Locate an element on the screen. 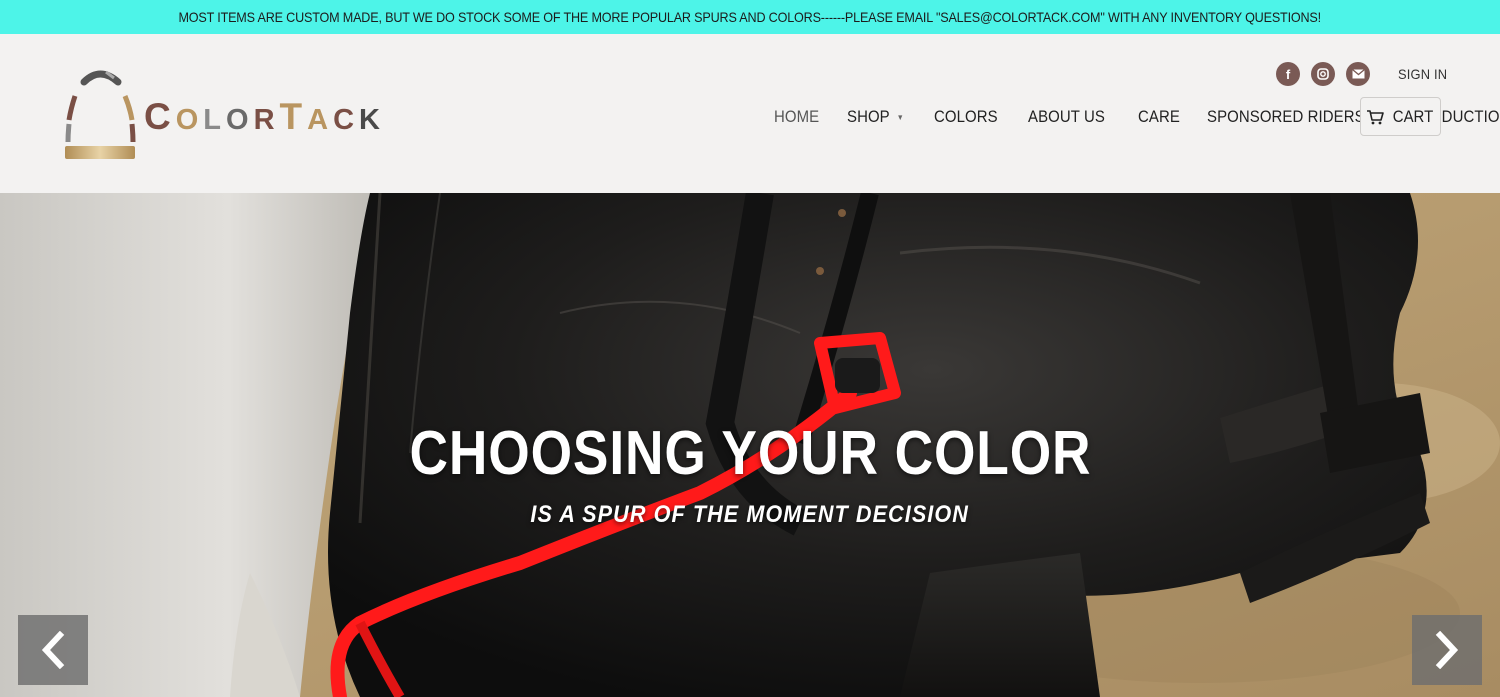 The height and width of the screenshot is (697, 1500). sign-in-link: SIGN IN is located at coordinates (1422, 74).